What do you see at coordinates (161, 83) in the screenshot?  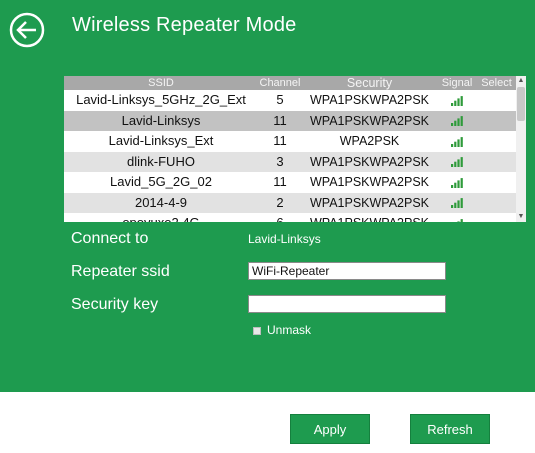 I see `column-header-ssid: SSID` at bounding box center [161, 83].